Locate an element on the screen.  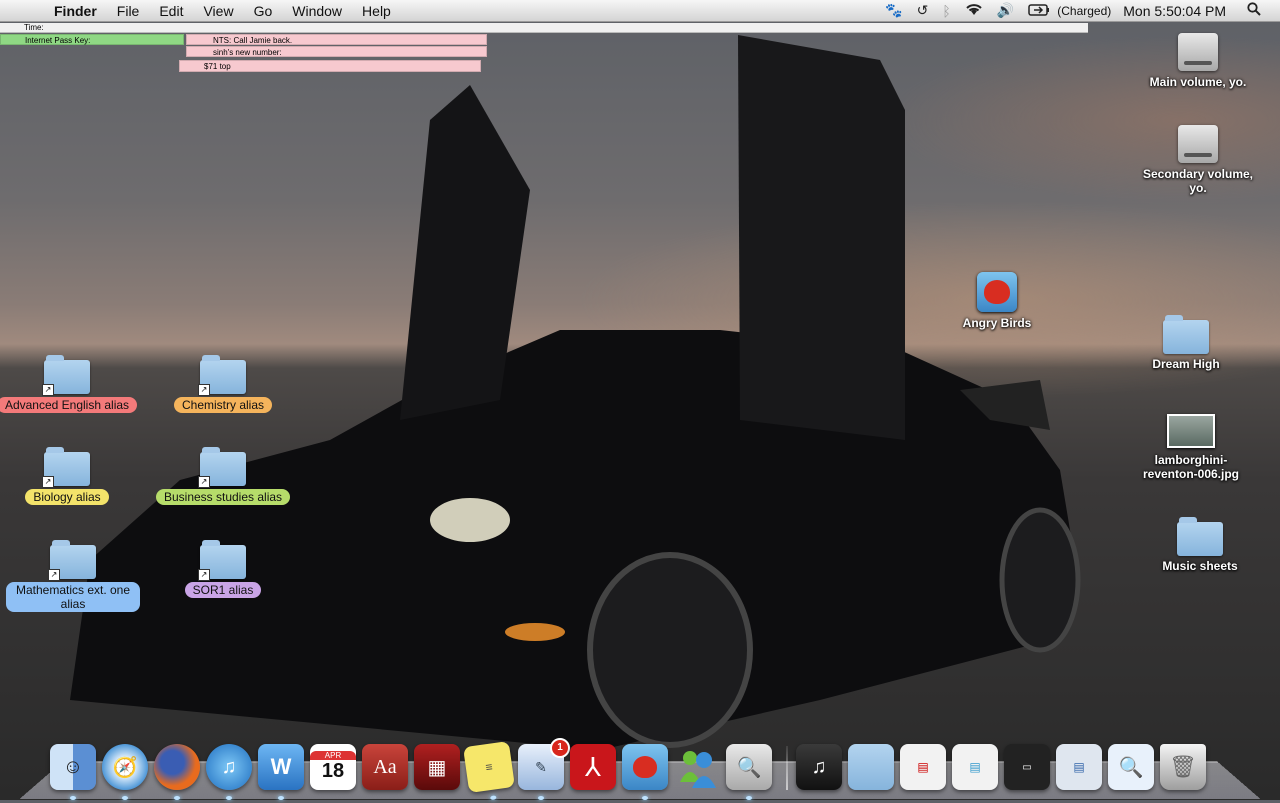
dock-acrobat-icon: ⅄ is located at coordinates (593, 767).